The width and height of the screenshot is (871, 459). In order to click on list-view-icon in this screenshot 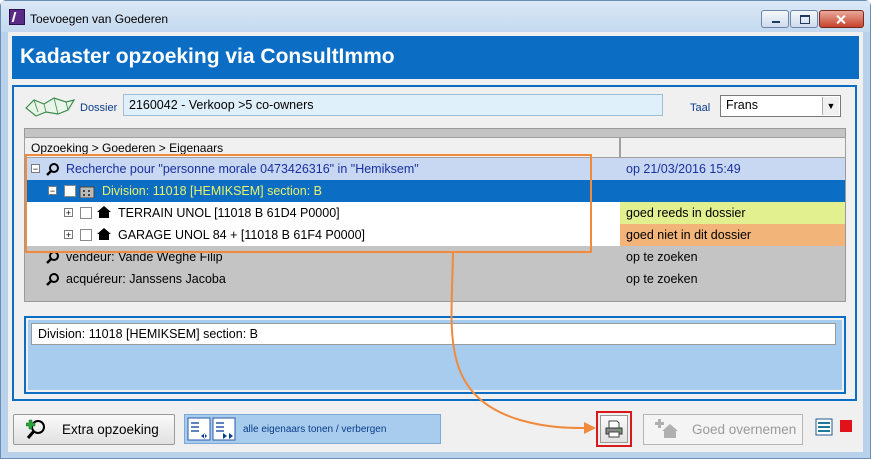, I will do `click(824, 427)`.